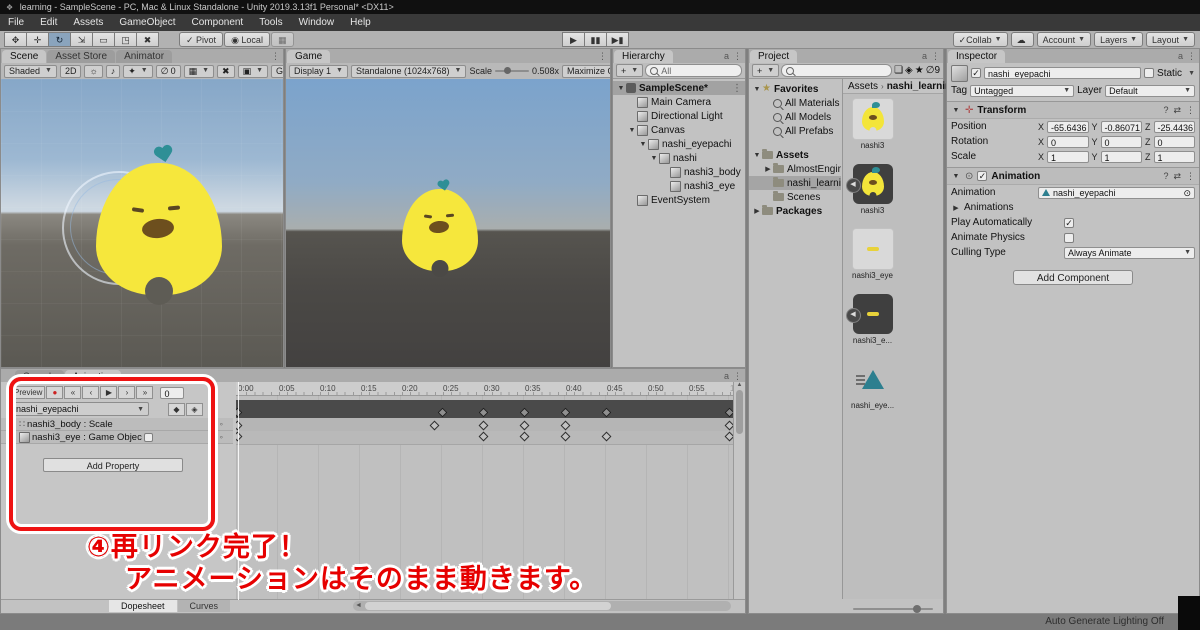  I want to click on menu-gameobject: GameObject, so click(147, 22).